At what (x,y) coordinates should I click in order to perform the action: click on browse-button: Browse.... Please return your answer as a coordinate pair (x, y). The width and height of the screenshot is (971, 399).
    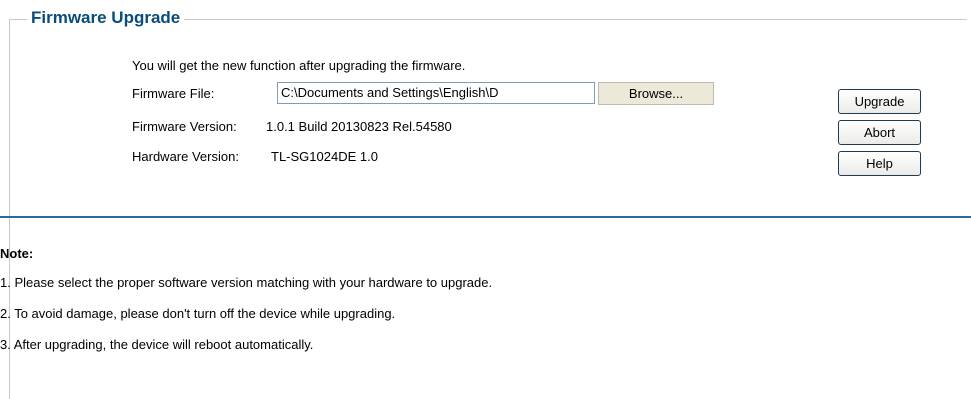
    Looking at the image, I should click on (656, 93).